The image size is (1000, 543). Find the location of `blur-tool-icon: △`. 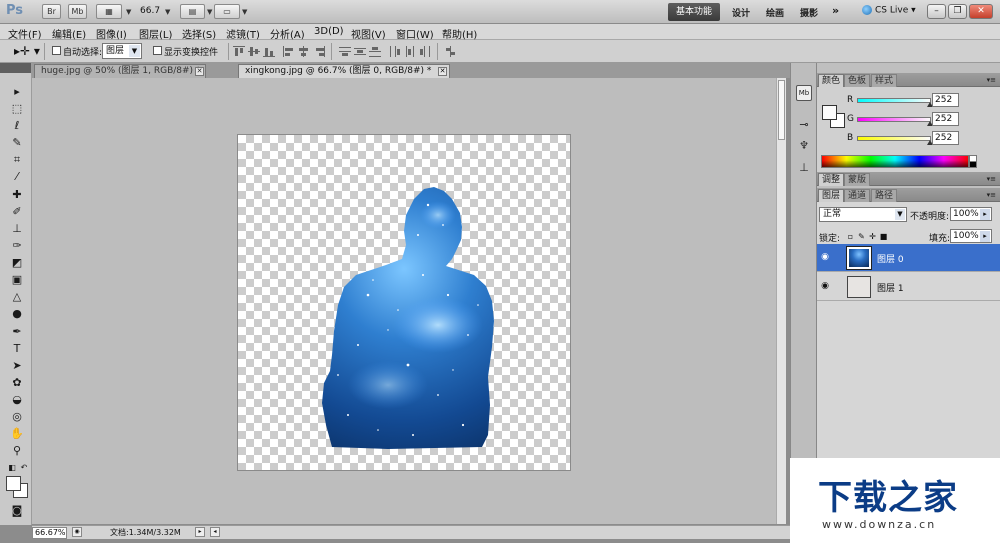

blur-tool-icon: △ is located at coordinates (17, 297).